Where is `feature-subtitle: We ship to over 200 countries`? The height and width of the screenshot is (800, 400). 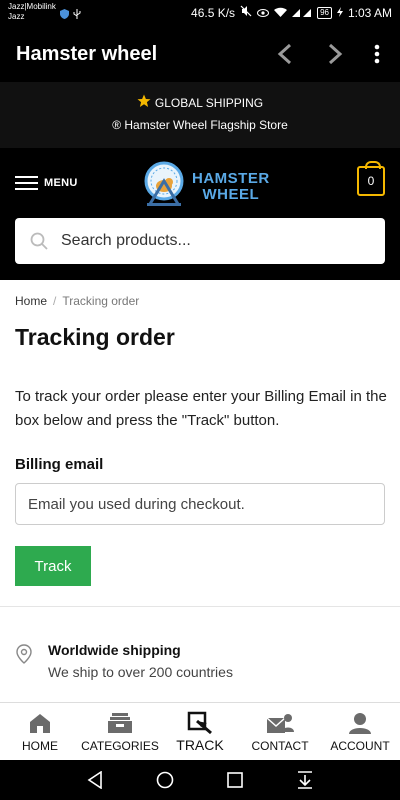
feature-subtitle: We ship to over 200 countries is located at coordinates (140, 672).